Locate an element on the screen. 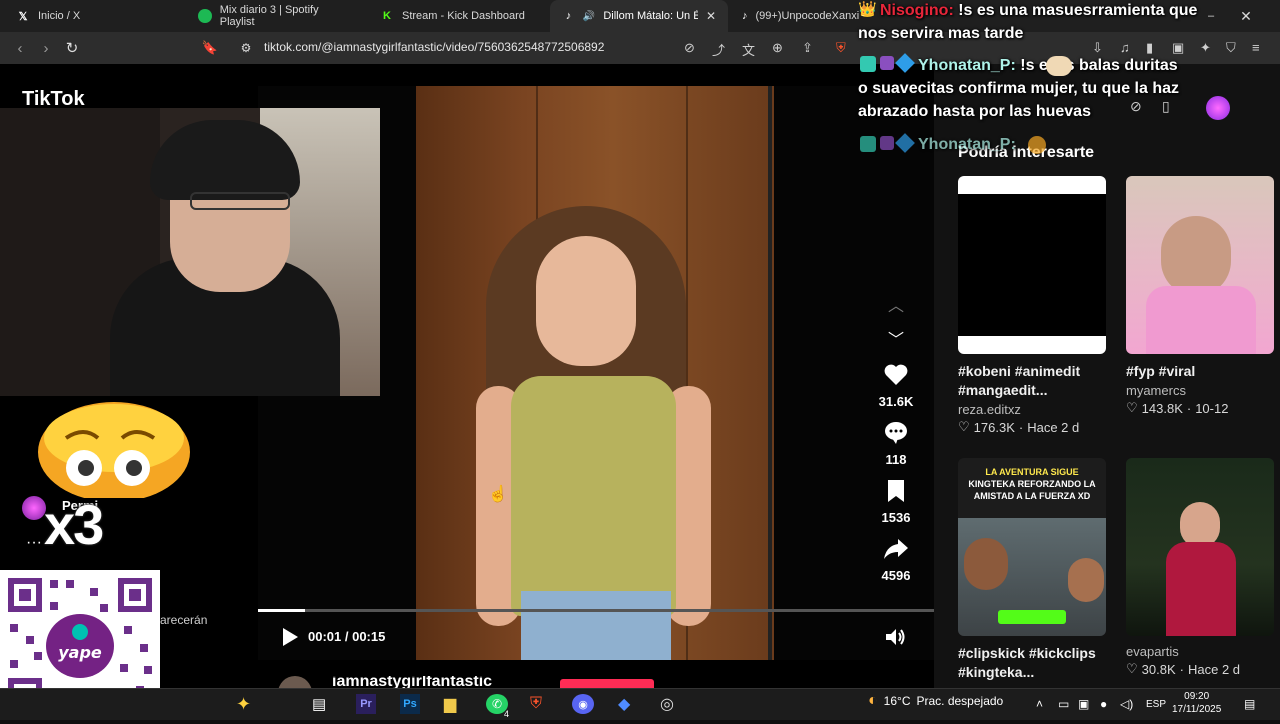 The image size is (1280, 724). tab-spotify: Mix diario 3 | Spotify Playlist is located at coordinates (276, 16).